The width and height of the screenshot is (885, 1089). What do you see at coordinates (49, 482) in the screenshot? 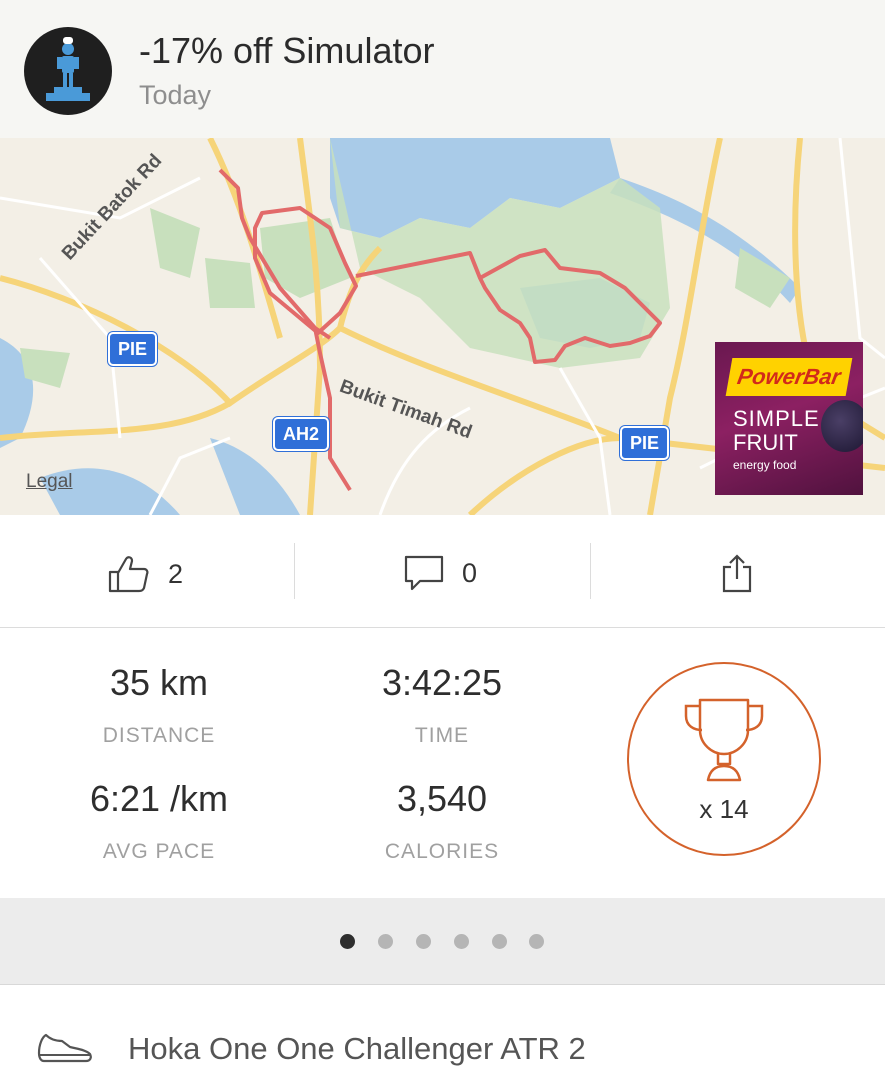
I see `map-legal-link: Legal` at bounding box center [49, 482].